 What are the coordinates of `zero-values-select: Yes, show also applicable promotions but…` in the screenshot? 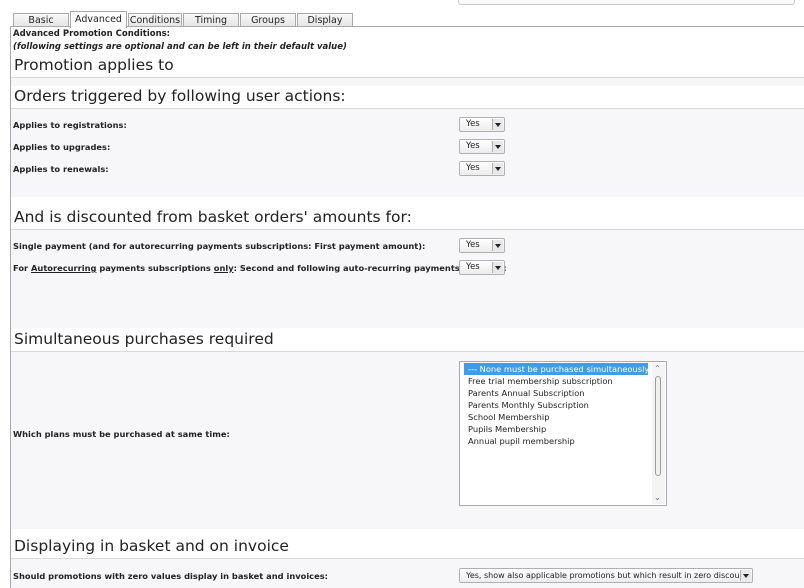 It's located at (606, 575).